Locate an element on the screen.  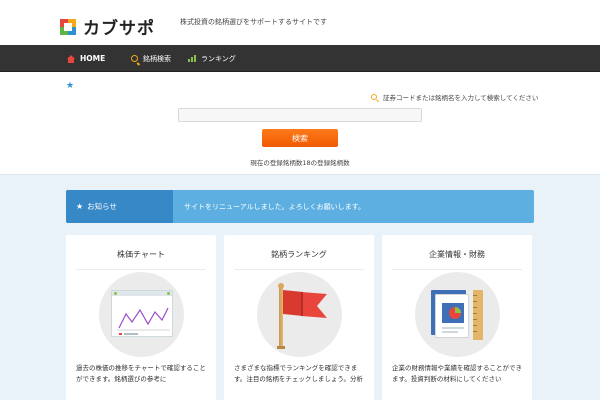
card-title: 銘柄ランキング is located at coordinates (299, 259).